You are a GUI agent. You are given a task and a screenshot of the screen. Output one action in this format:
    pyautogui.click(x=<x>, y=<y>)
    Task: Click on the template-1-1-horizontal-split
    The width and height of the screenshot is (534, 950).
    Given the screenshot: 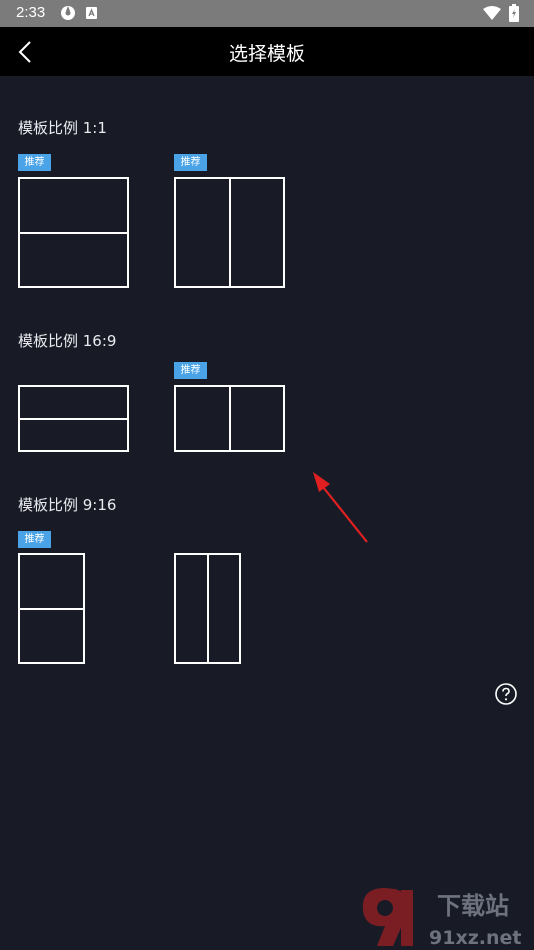 What is the action you would take?
    pyautogui.click(x=73, y=232)
    